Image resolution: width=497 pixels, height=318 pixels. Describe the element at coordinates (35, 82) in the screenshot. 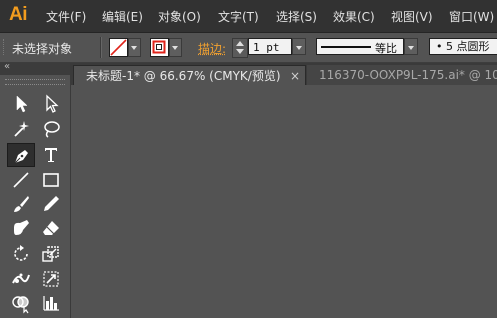

I see `tools-panel-grip` at that location.